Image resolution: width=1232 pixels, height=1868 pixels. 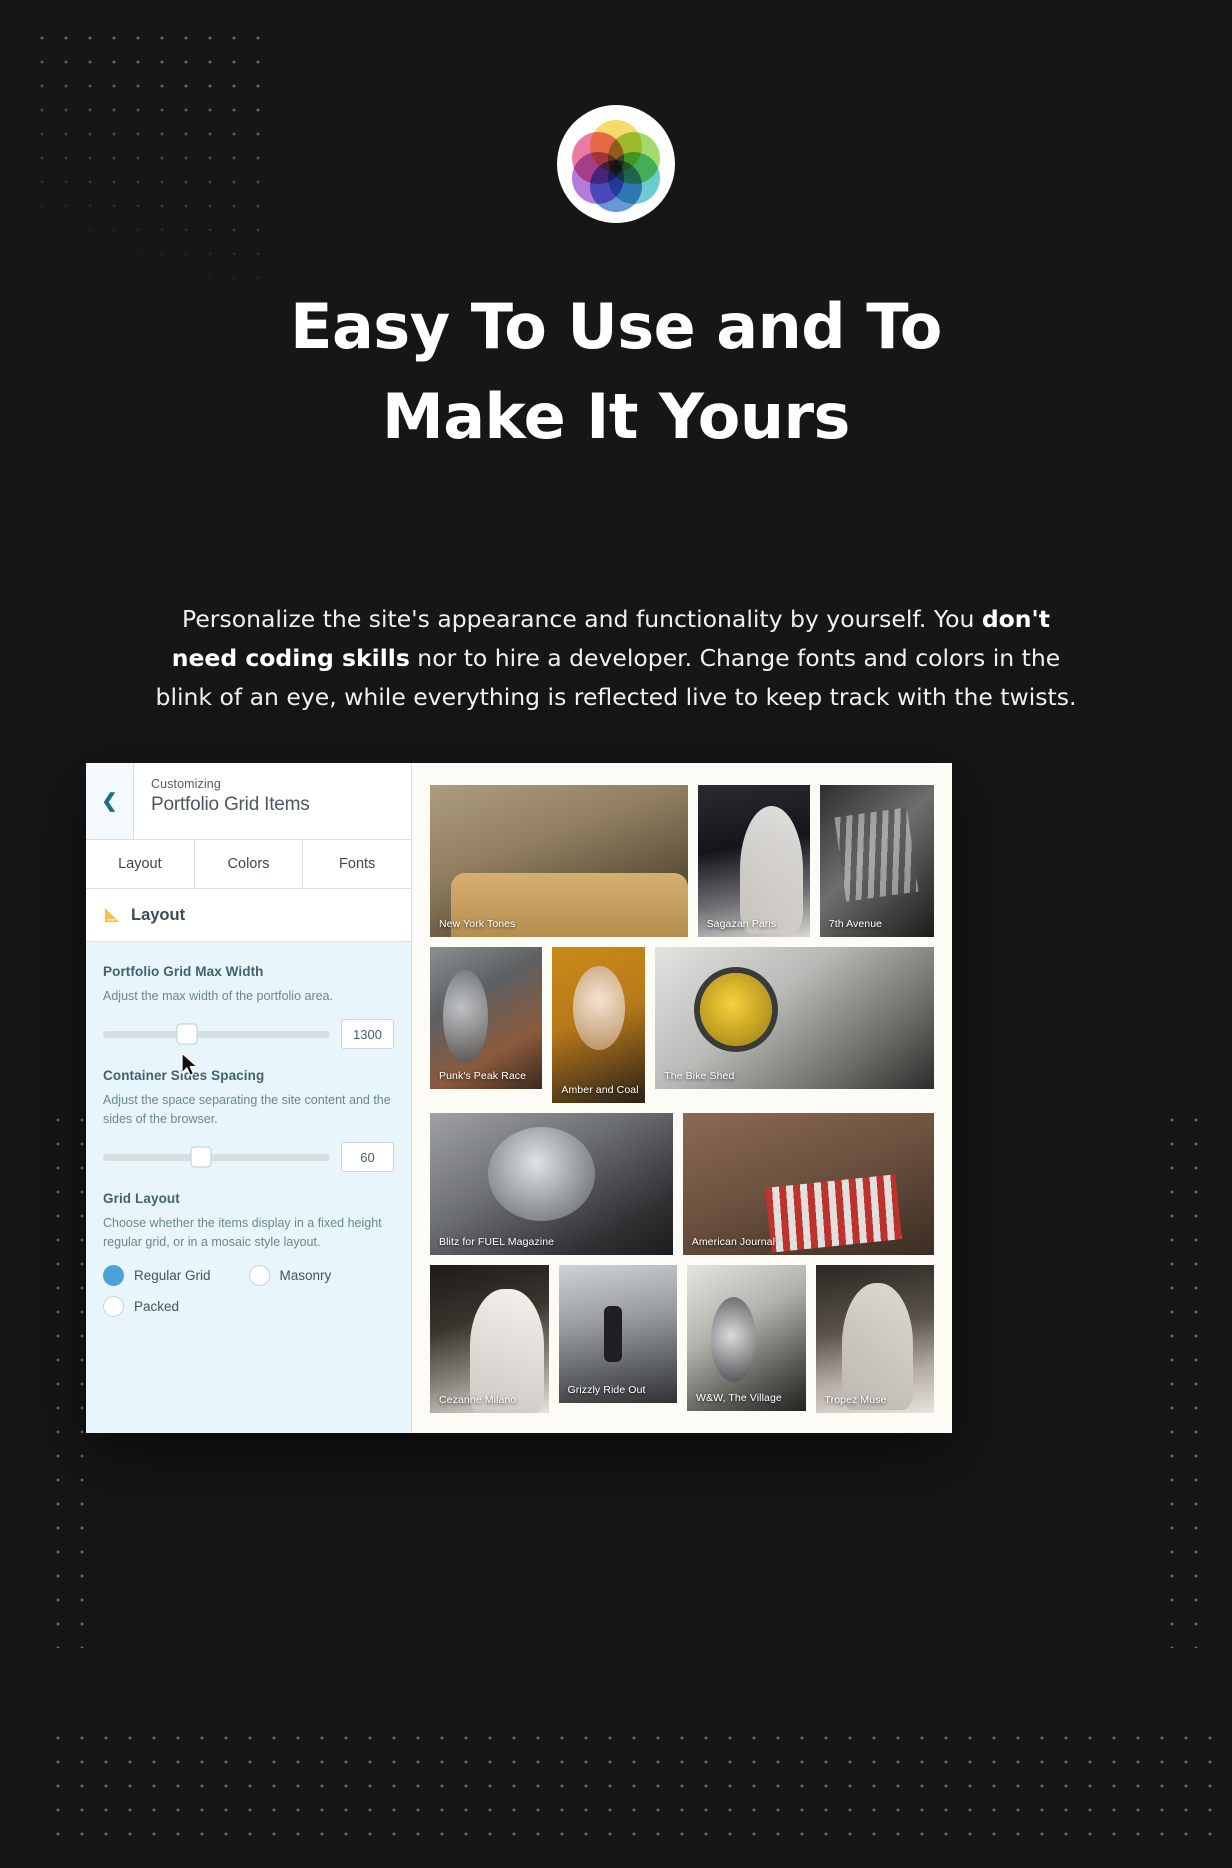 I want to click on page-title: Easy To Use and To Make It Yours, so click(x=616, y=372).